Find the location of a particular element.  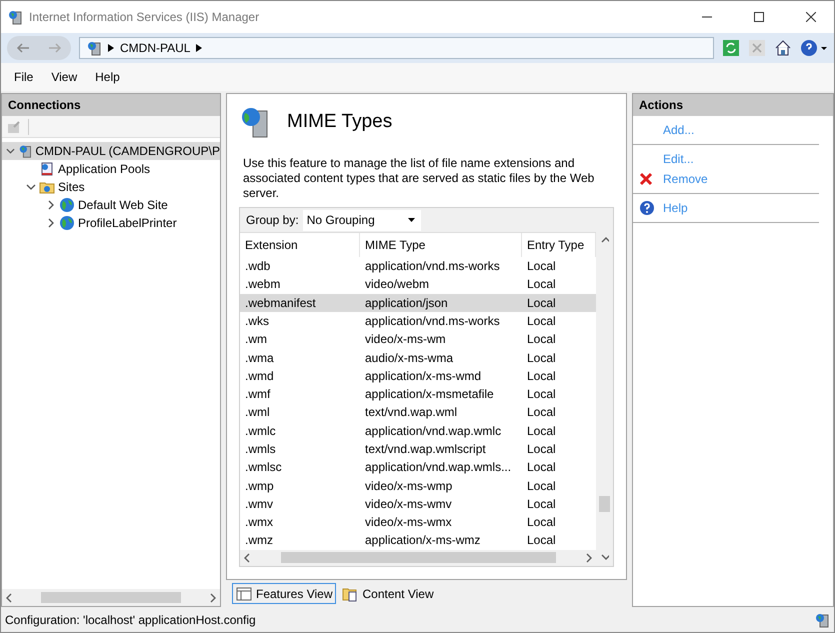

address-bar: CMDN-PAUL is located at coordinates (396, 48).